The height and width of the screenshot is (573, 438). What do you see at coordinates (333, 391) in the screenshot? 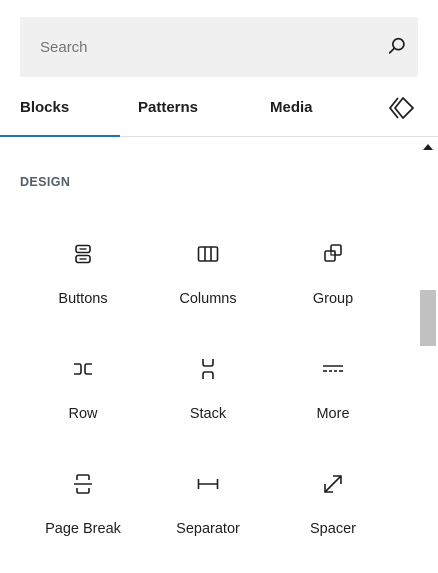
I see `block-more: More` at bounding box center [333, 391].